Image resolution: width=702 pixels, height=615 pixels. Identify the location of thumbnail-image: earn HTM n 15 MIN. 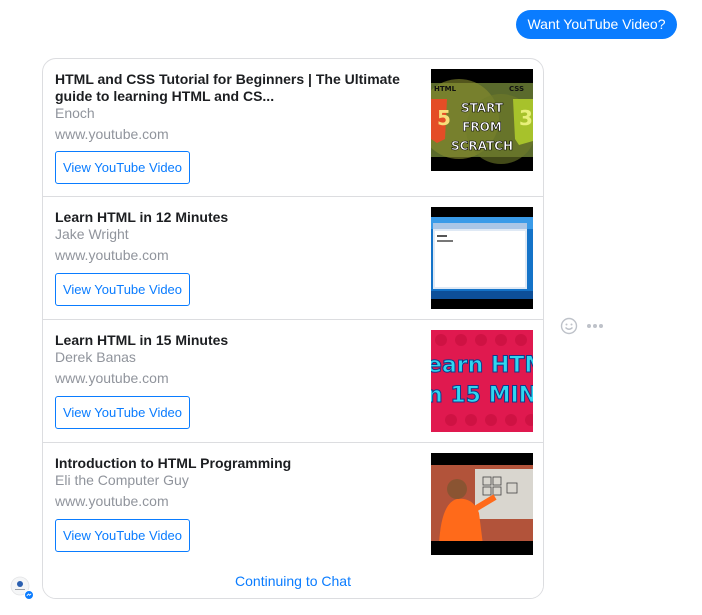
(482, 381).